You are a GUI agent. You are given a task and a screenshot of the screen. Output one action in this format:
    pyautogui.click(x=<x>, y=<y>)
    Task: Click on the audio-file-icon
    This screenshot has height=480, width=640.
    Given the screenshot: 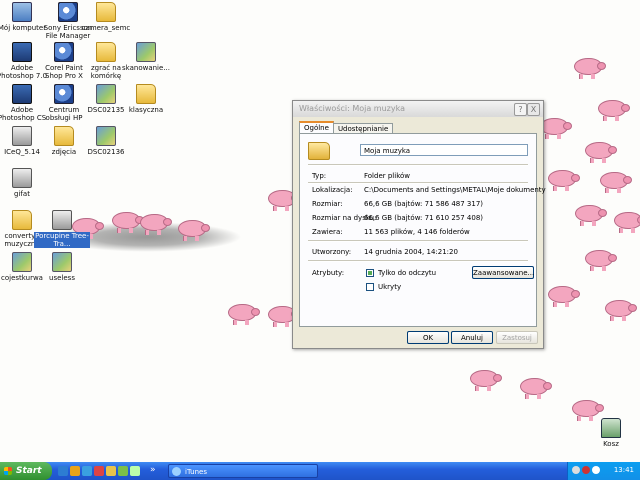 What is the action you would take?
    pyautogui.click(x=62, y=220)
    